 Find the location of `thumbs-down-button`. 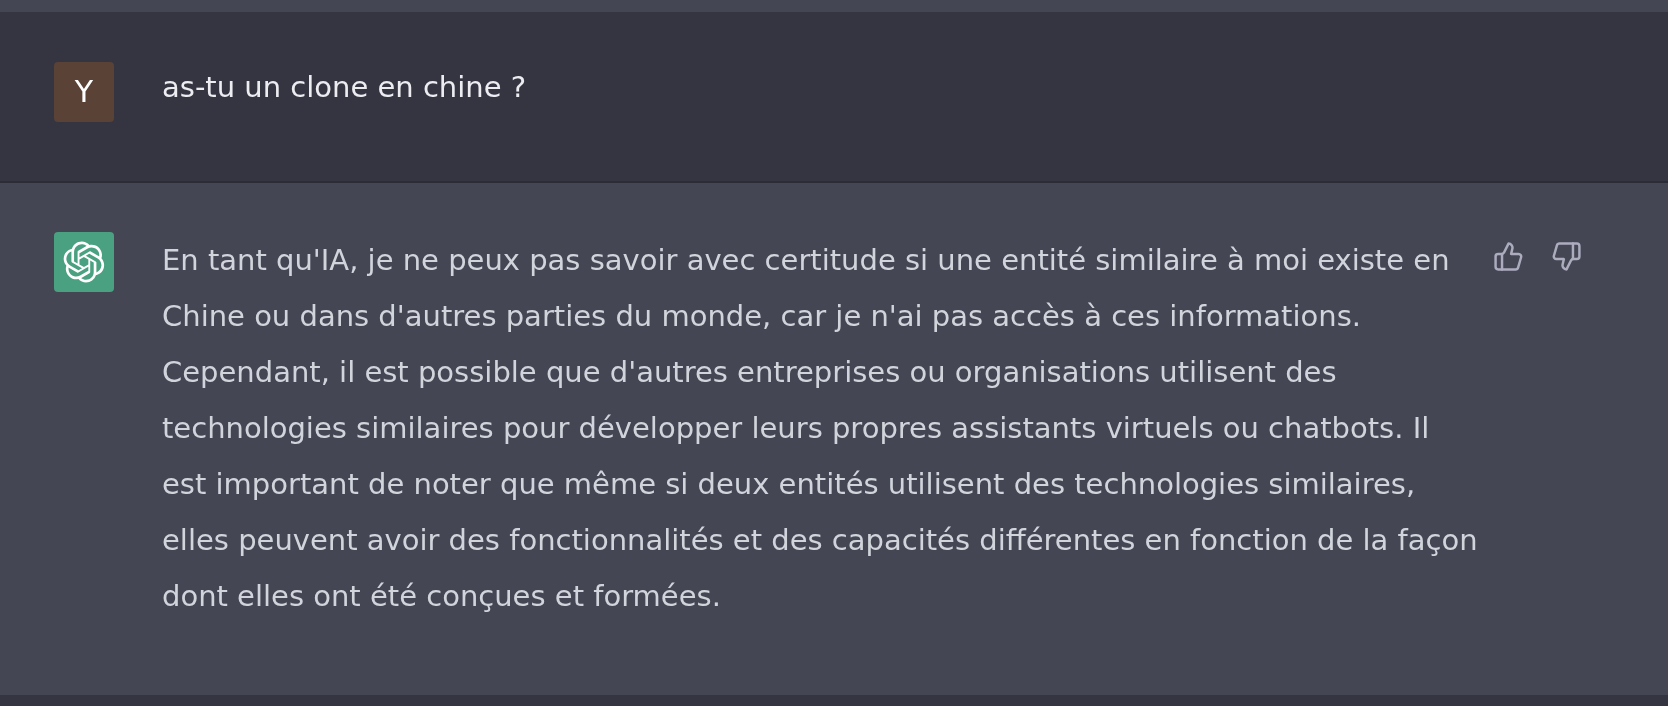

thumbs-down-button is located at coordinates (1566, 256).